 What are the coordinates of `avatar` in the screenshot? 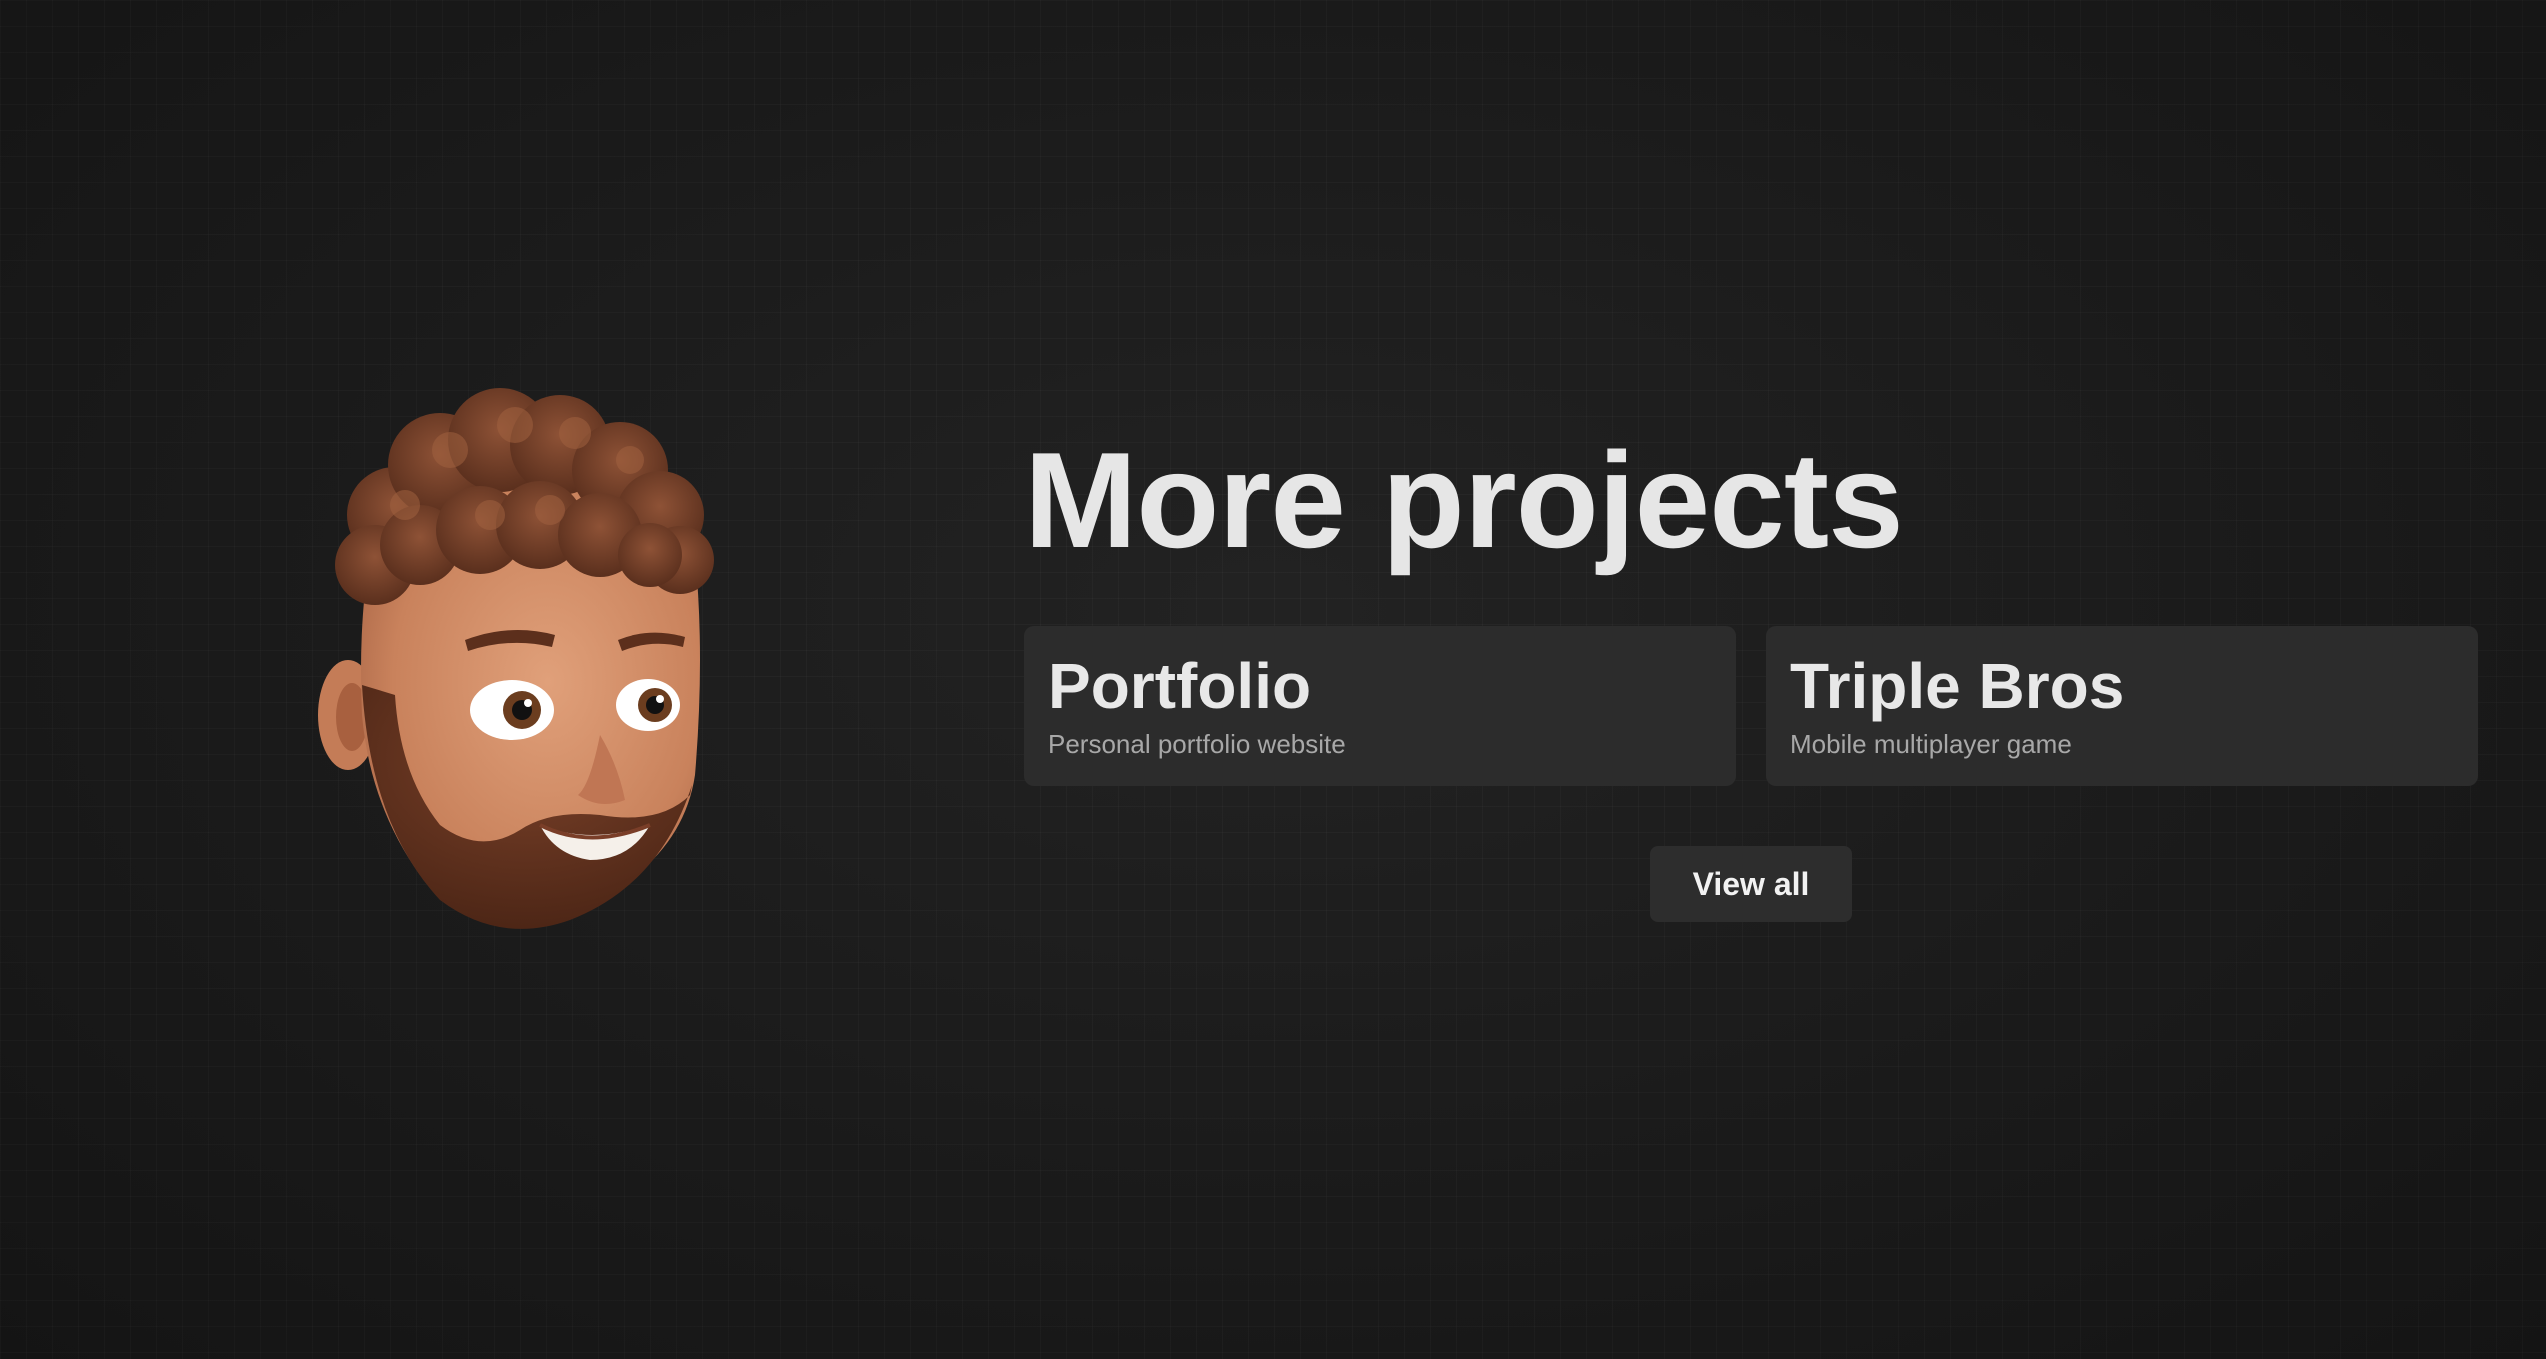 It's located at (516, 658).